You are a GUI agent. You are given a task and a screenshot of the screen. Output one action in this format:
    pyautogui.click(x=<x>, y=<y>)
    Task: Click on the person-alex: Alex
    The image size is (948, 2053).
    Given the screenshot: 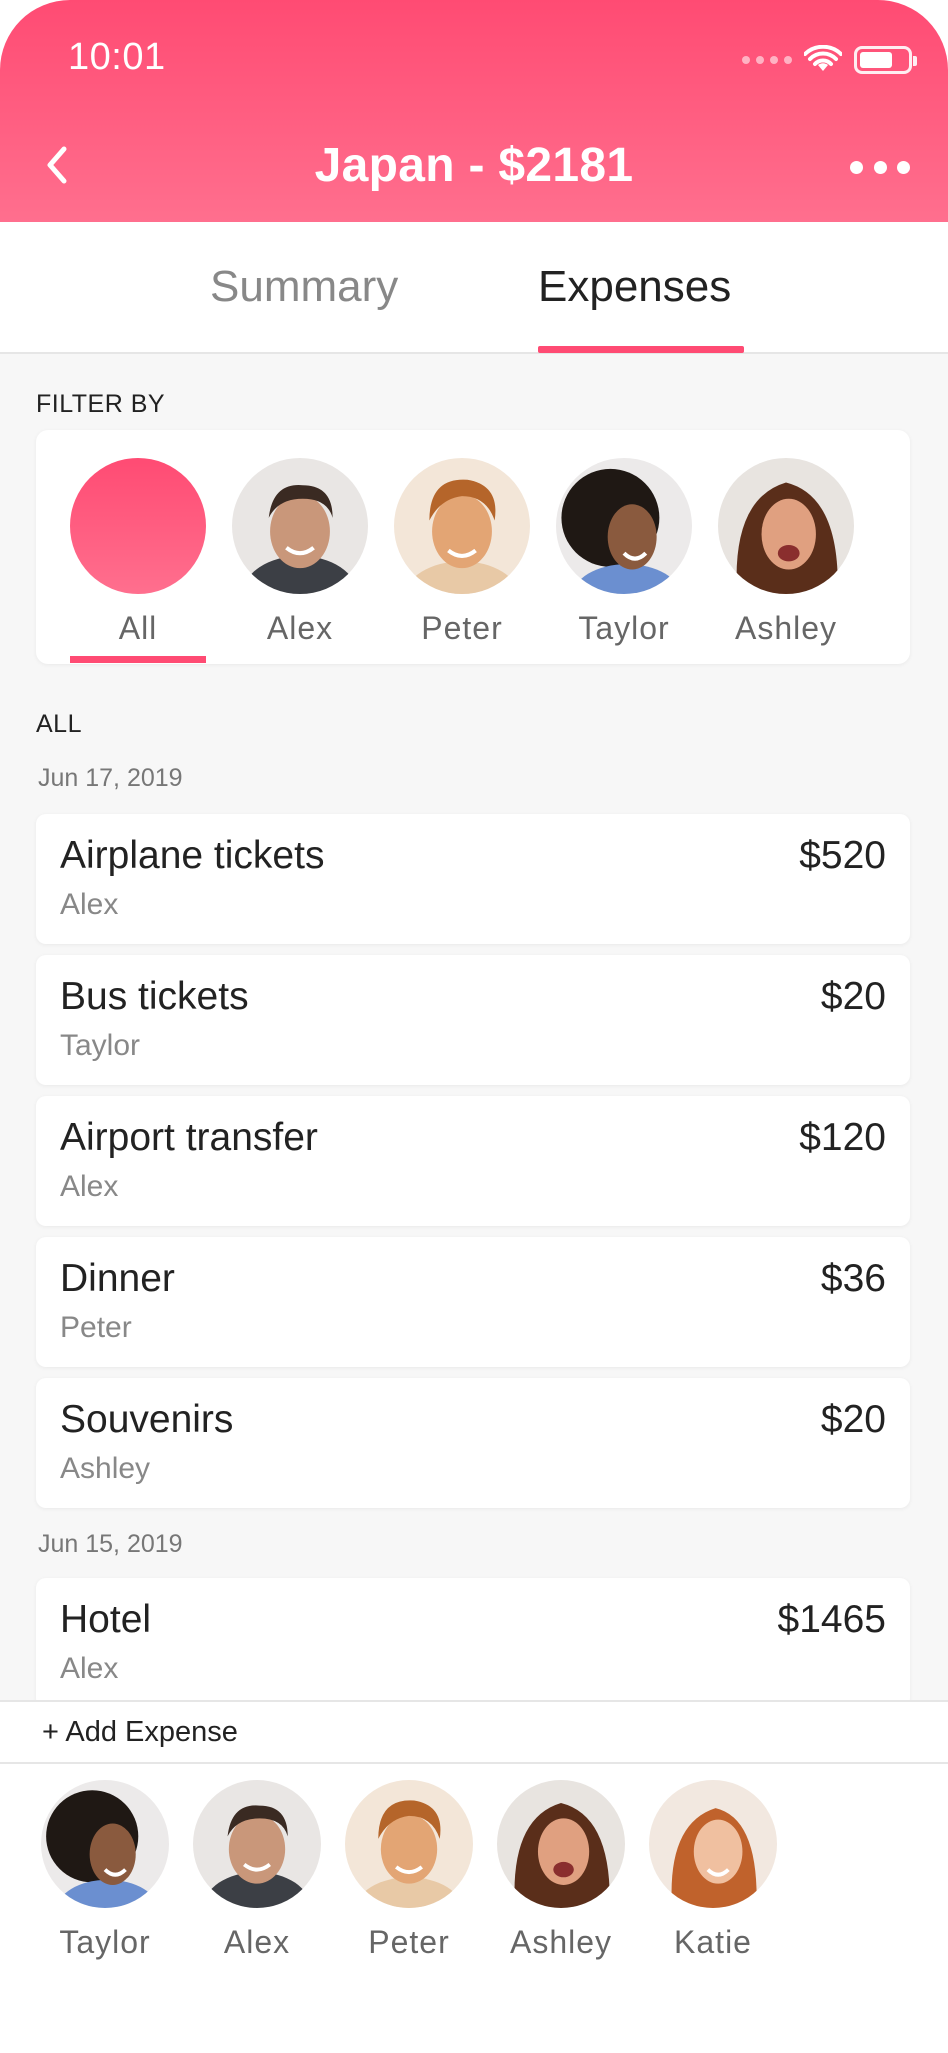 What is the action you would take?
    pyautogui.click(x=257, y=1870)
    